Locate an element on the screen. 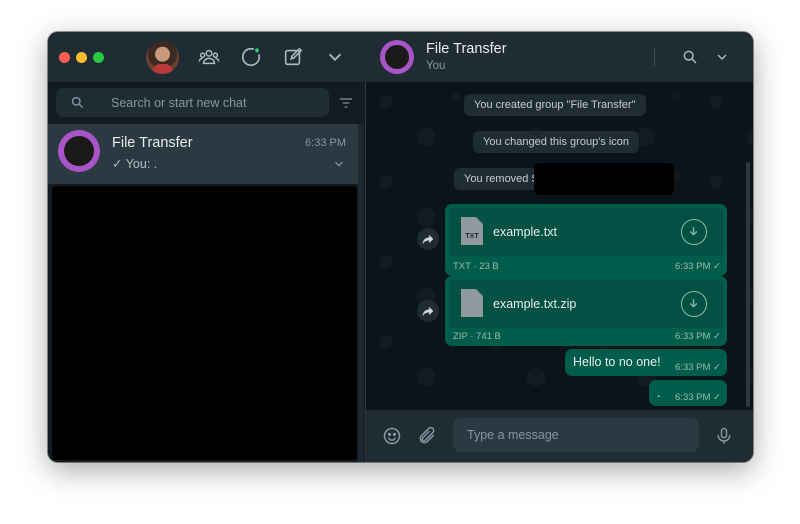 This screenshot has width=800, height=524. message-input is located at coordinates (576, 435).